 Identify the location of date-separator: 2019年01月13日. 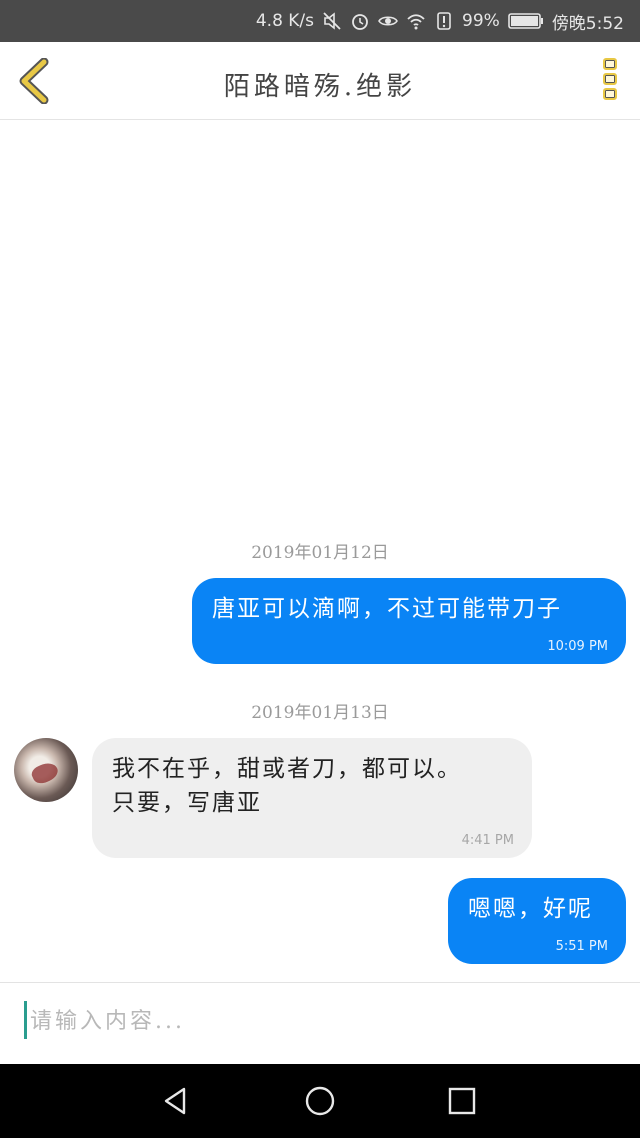
(320, 713).